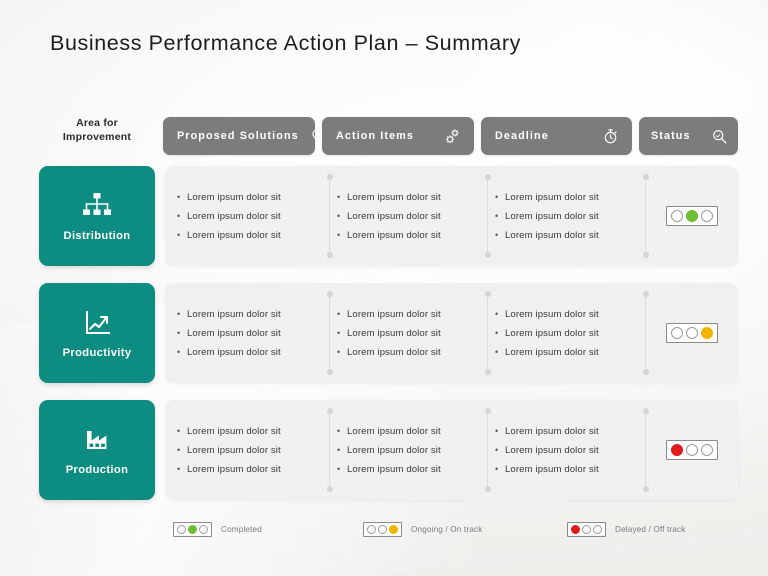 The width and height of the screenshot is (768, 576). Describe the element at coordinates (97, 235) in the screenshot. I see `area-card-label: Distribution` at that location.